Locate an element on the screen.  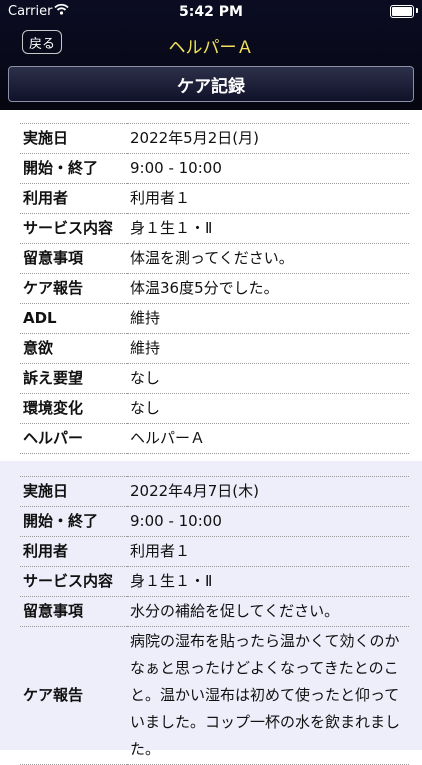
battery-icon is located at coordinates (402, 11).